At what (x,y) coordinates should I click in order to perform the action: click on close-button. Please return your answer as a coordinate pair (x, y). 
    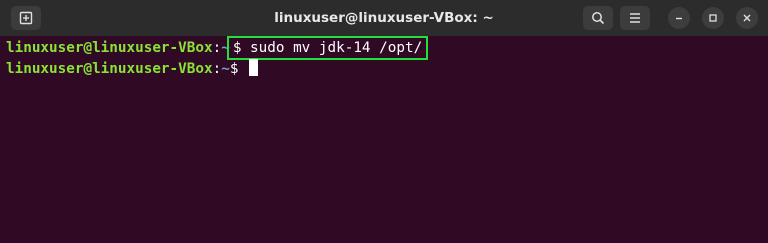
    Looking at the image, I should click on (747, 18).